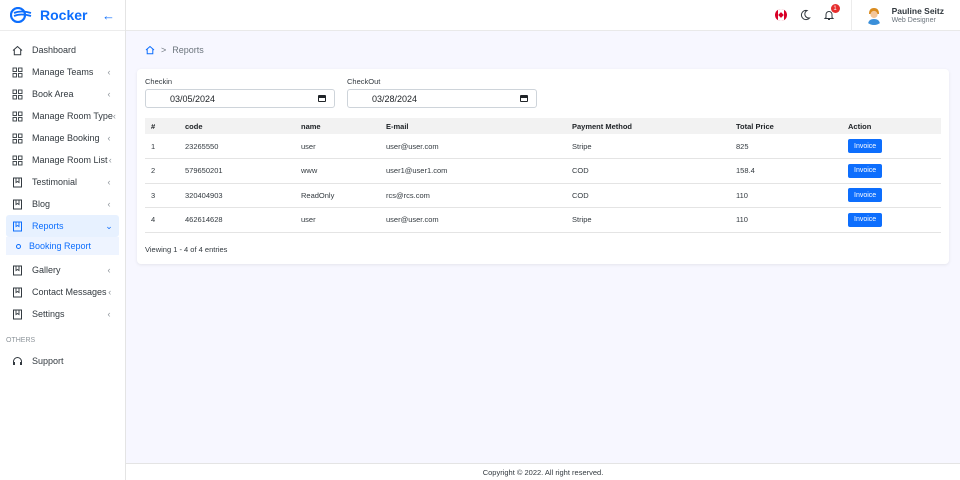 This screenshot has height=480, width=960. Describe the element at coordinates (805, 15) in the screenshot. I see `moon-icon` at that location.